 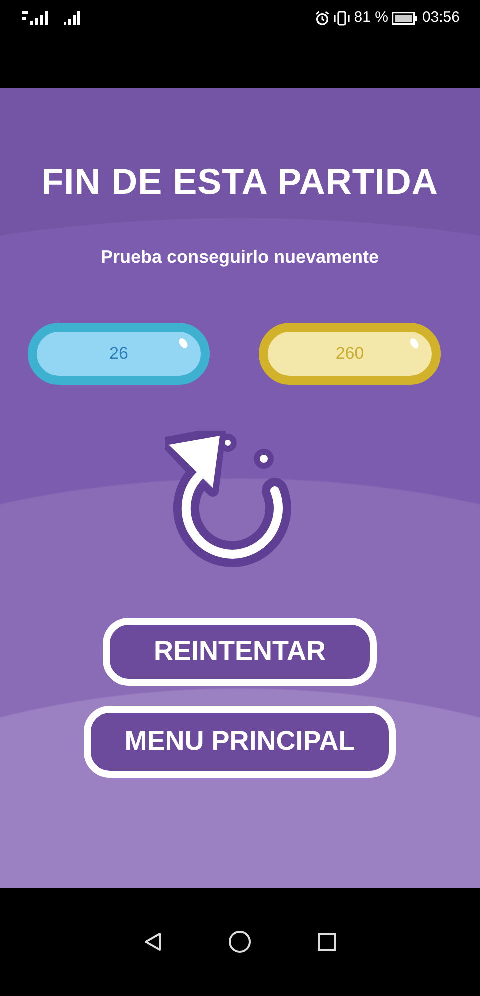 What do you see at coordinates (371, 18) in the screenshot?
I see `battery-percent: 81 %` at bounding box center [371, 18].